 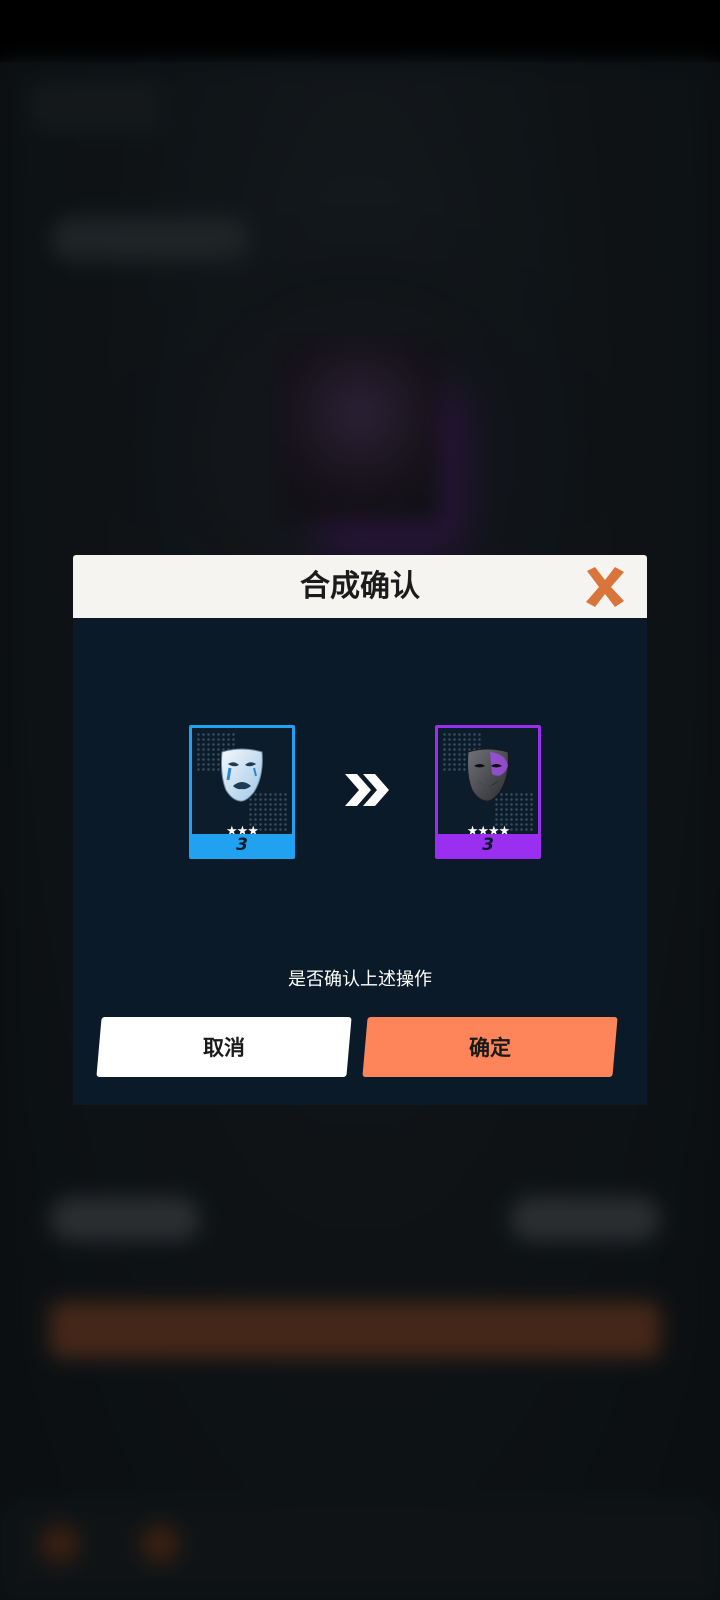 I want to click on confirm-button: 确定, so click(x=490, y=1047).